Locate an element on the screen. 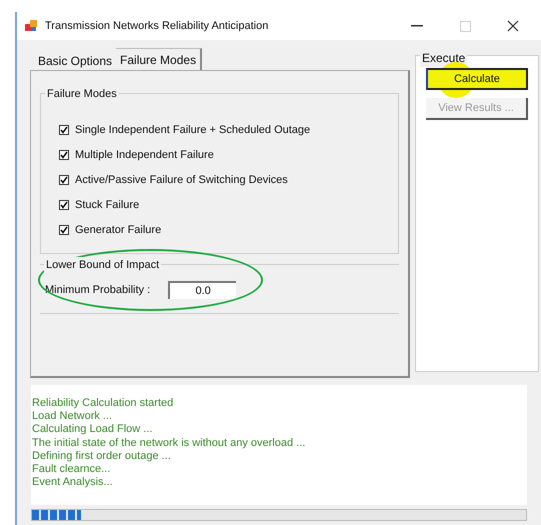 The image size is (541, 525). checkbox-label: Multiple Independent Failure is located at coordinates (144, 155).